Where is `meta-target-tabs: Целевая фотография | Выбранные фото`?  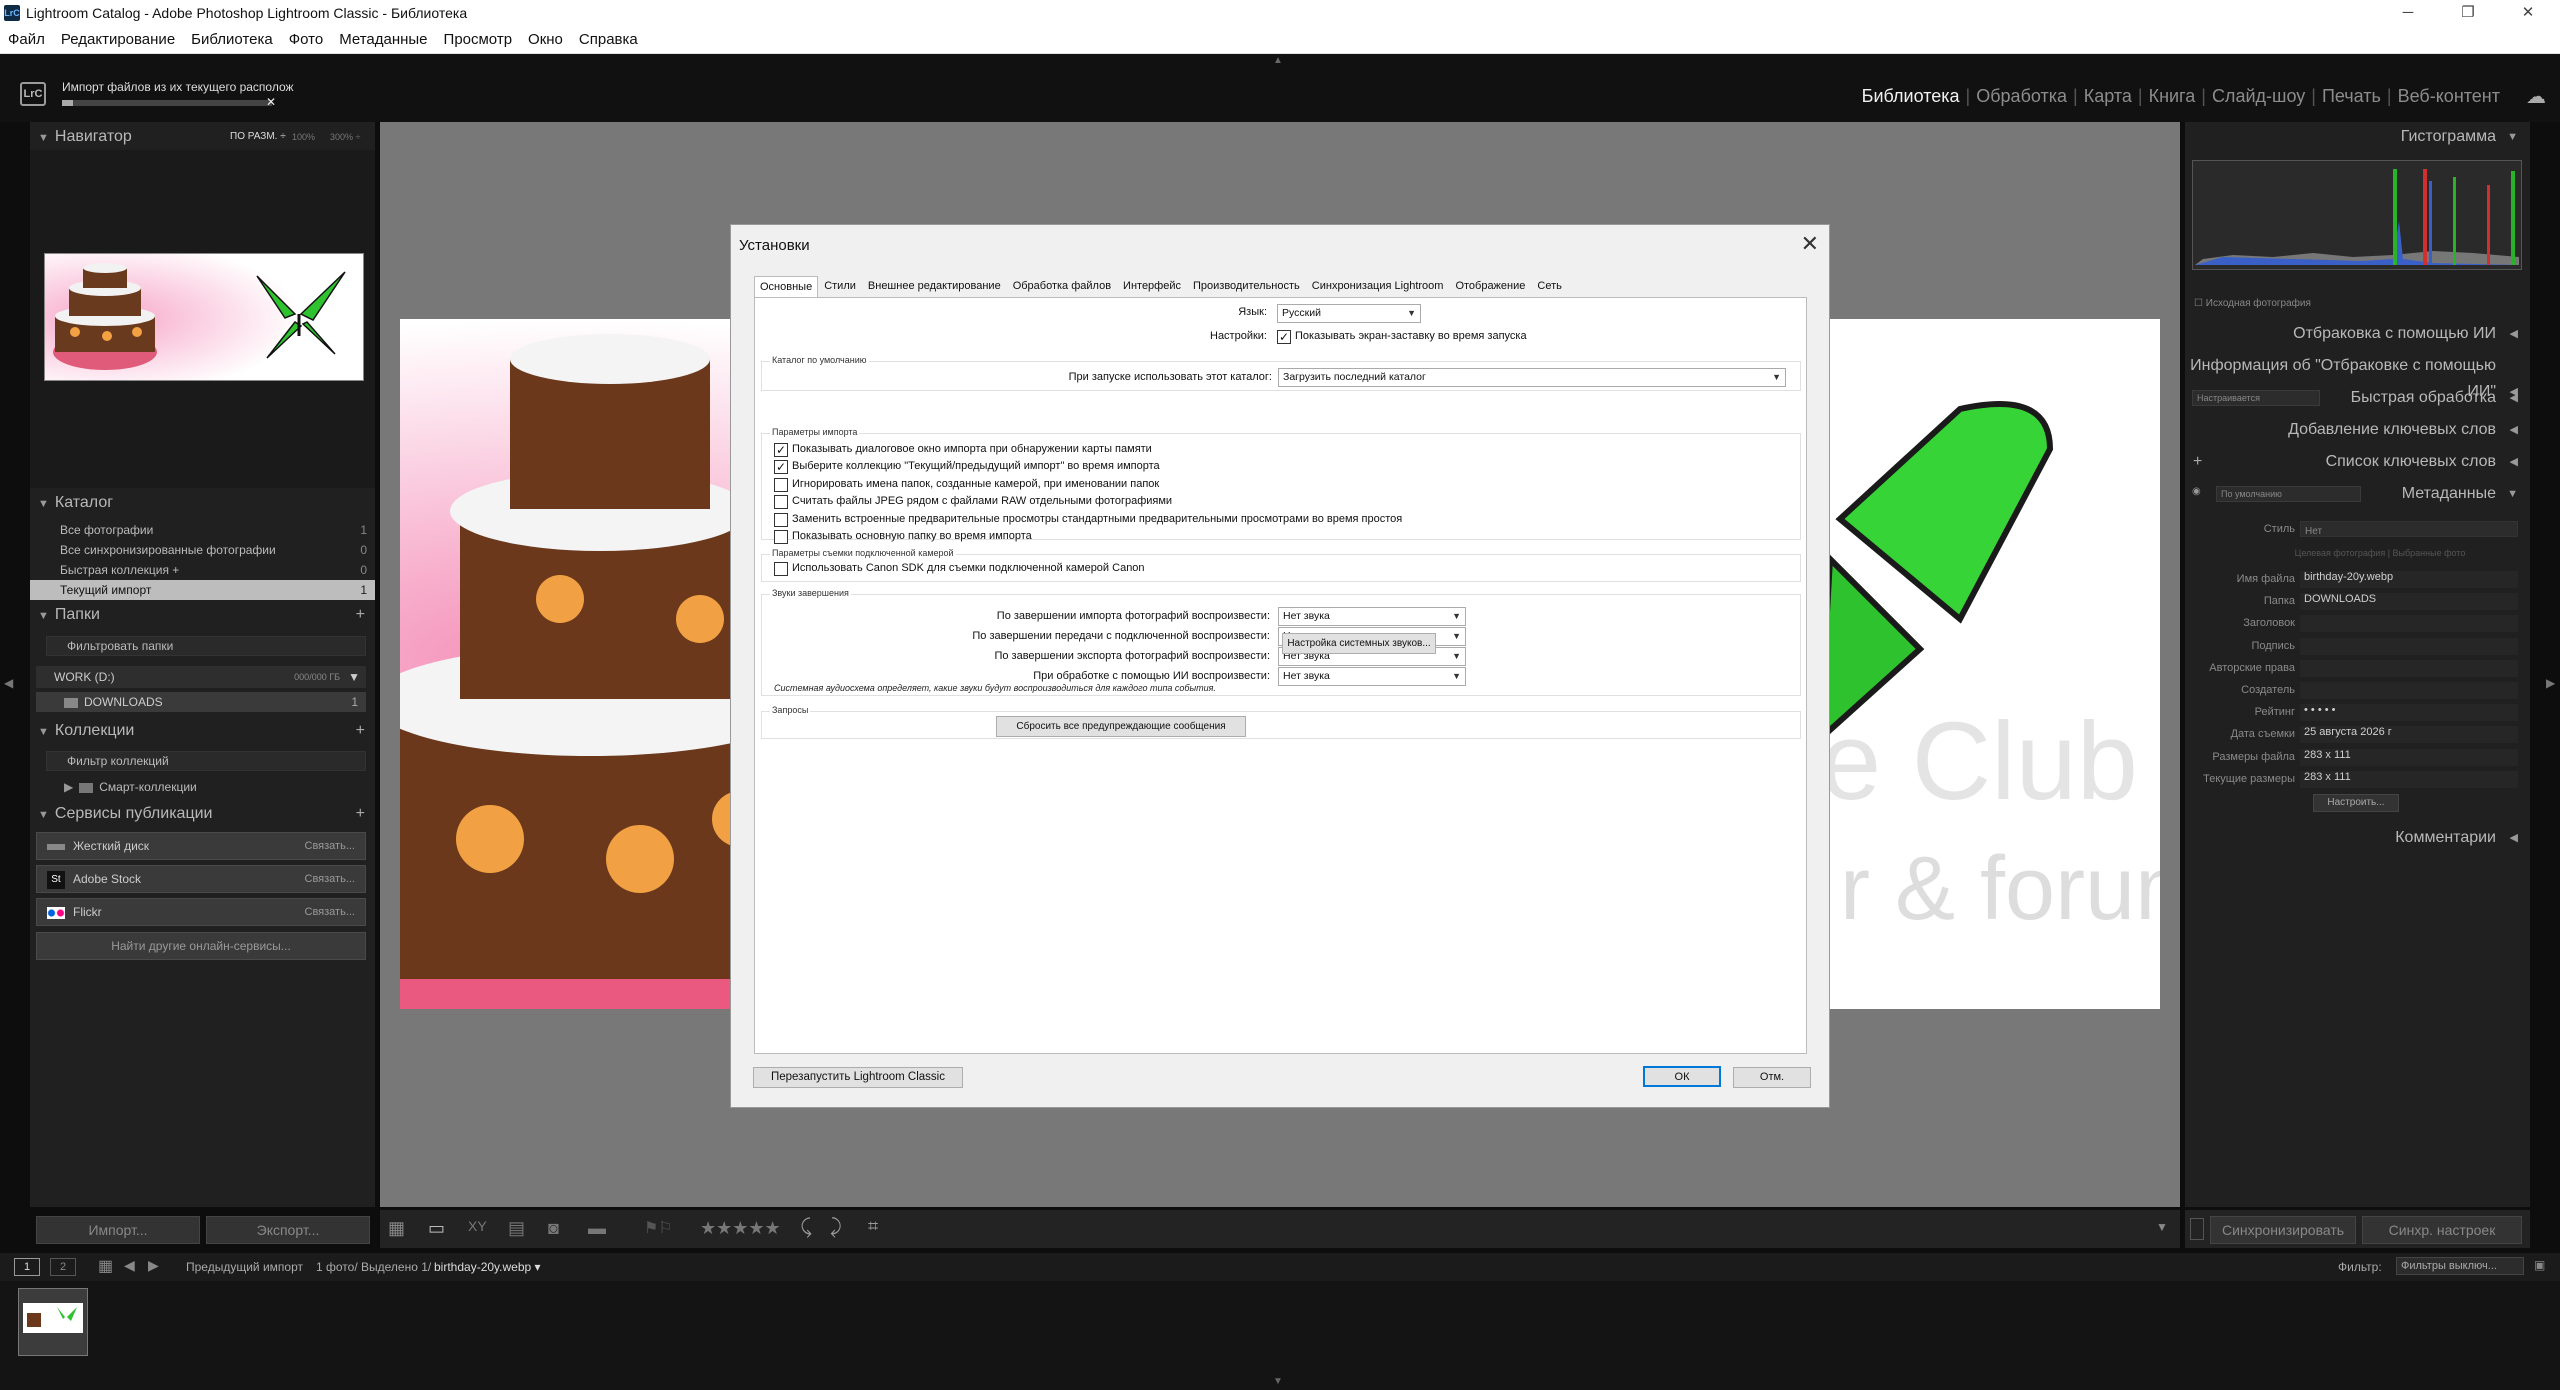
meta-target-tabs: Целевая фотография | Выбранные фото is located at coordinates (2380, 553).